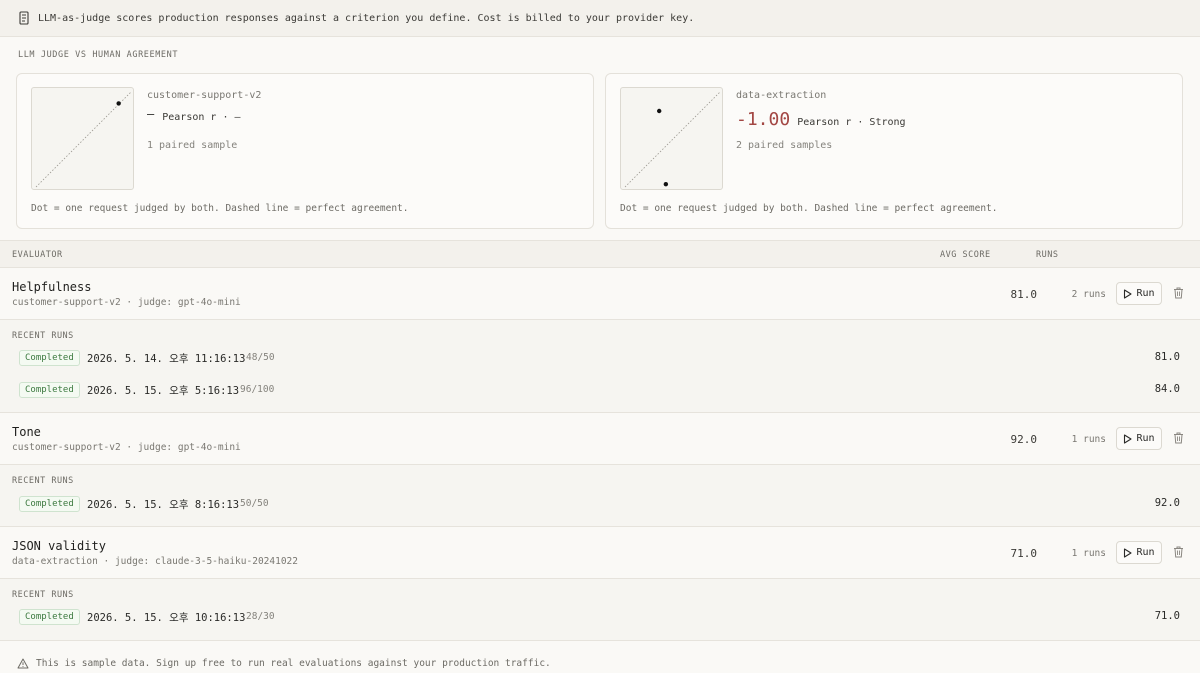 The width and height of the screenshot is (1200, 673). Describe the element at coordinates (59, 546) in the screenshot. I see `evaluator-name: JSON validity` at that location.